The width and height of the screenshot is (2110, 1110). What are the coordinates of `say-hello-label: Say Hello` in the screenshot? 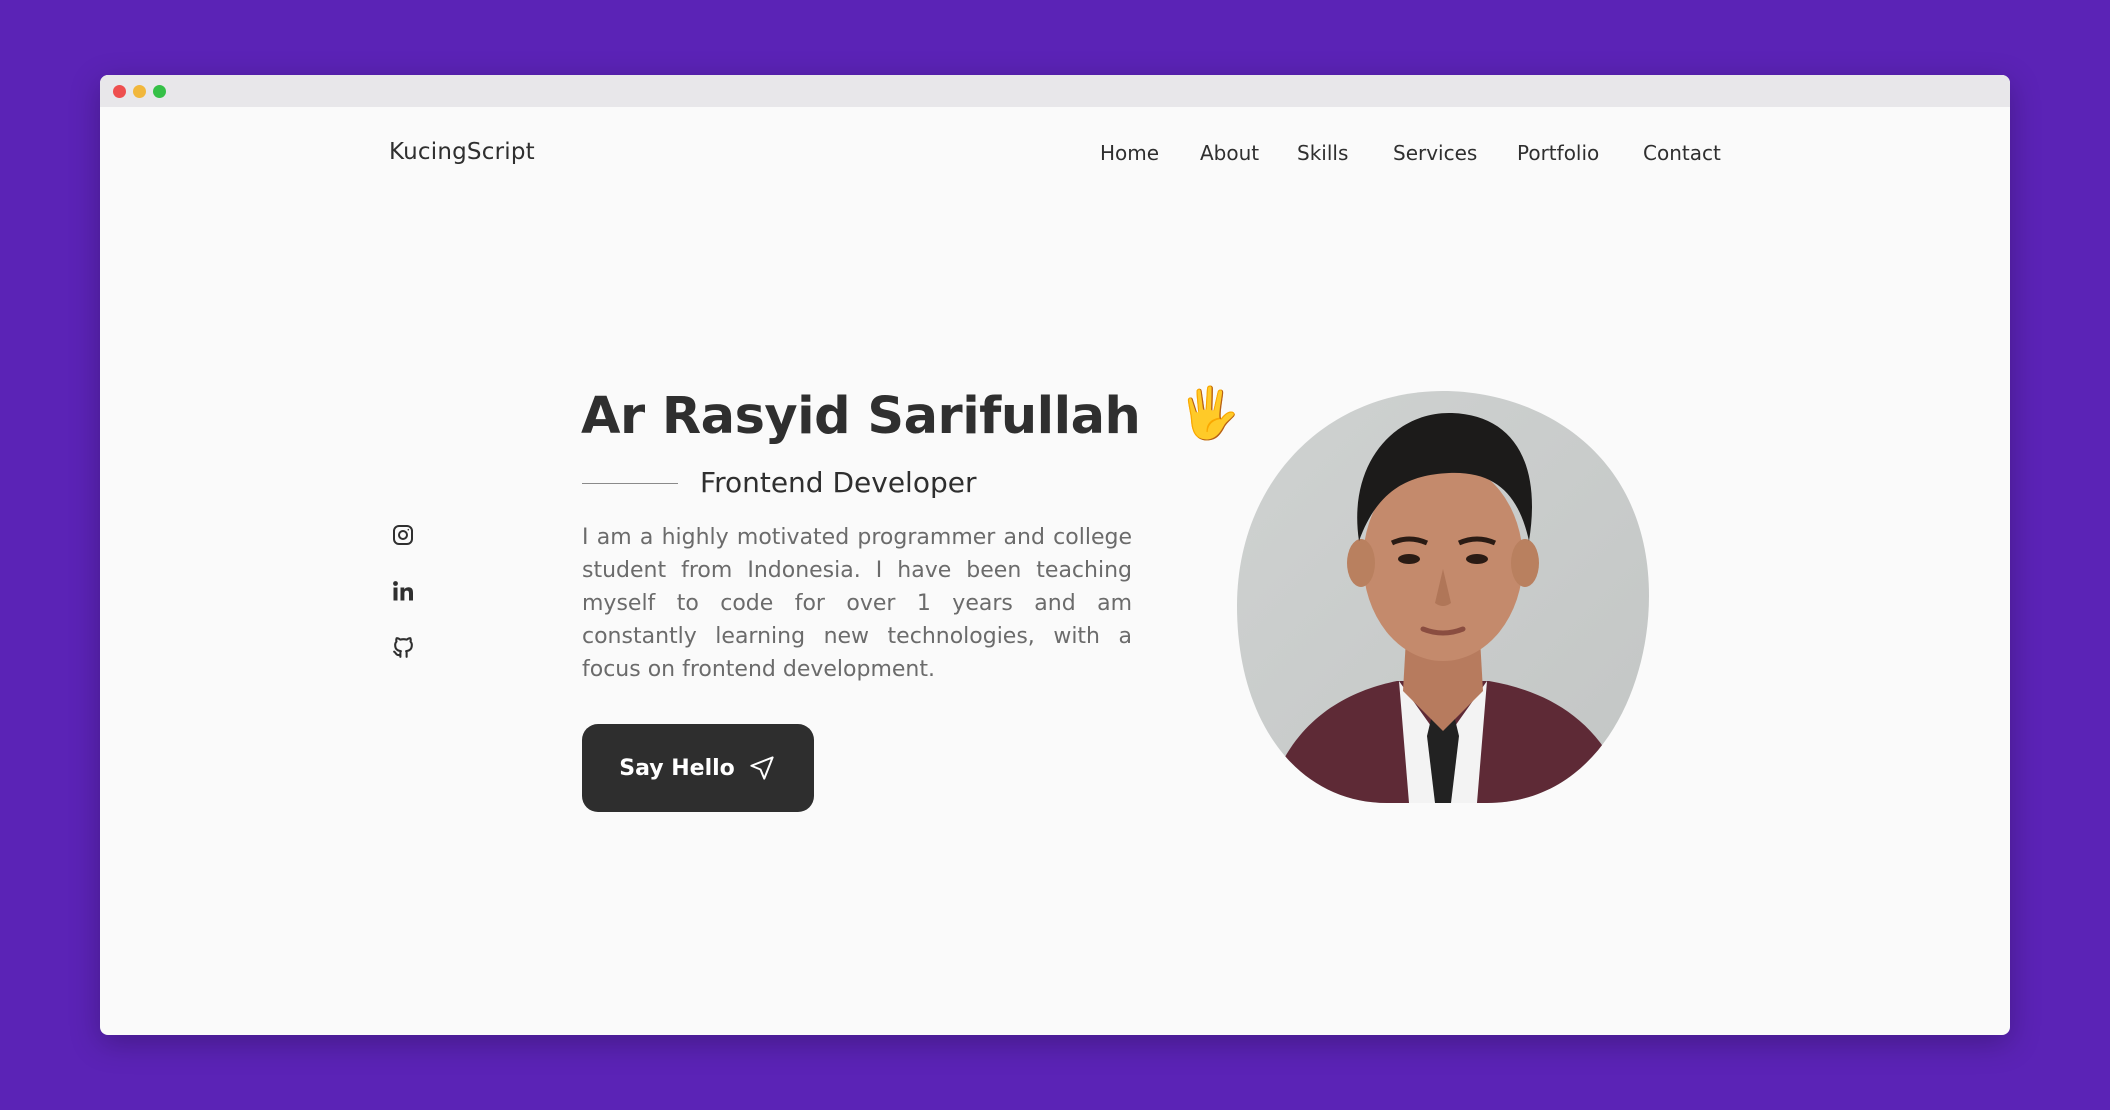 It's located at (677, 768).